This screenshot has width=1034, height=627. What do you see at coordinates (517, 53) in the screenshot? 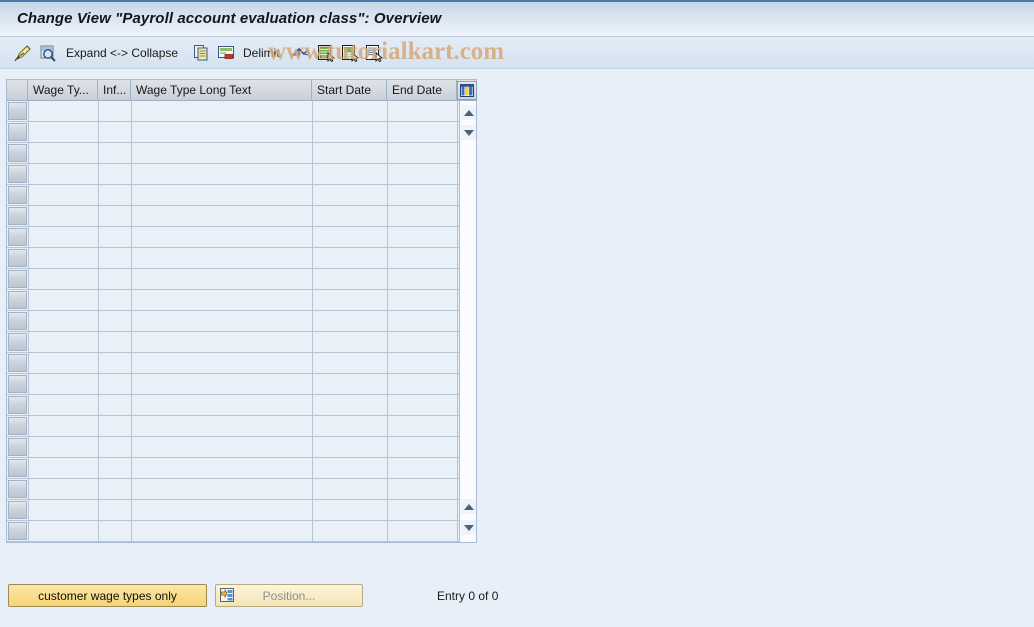
I see `application-toolbar: Expand <-> Collapse Delimit` at bounding box center [517, 53].